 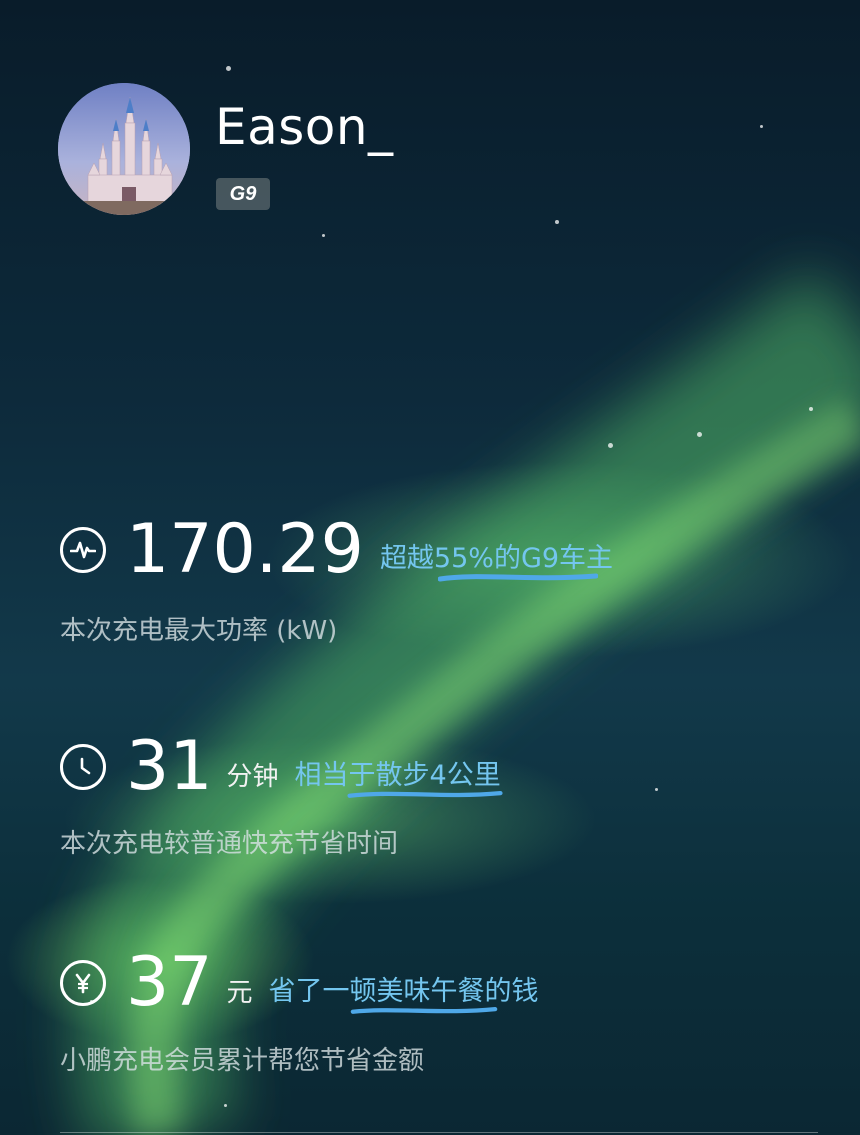 I want to click on time-saved-unit: 分钟, so click(x=252, y=776).